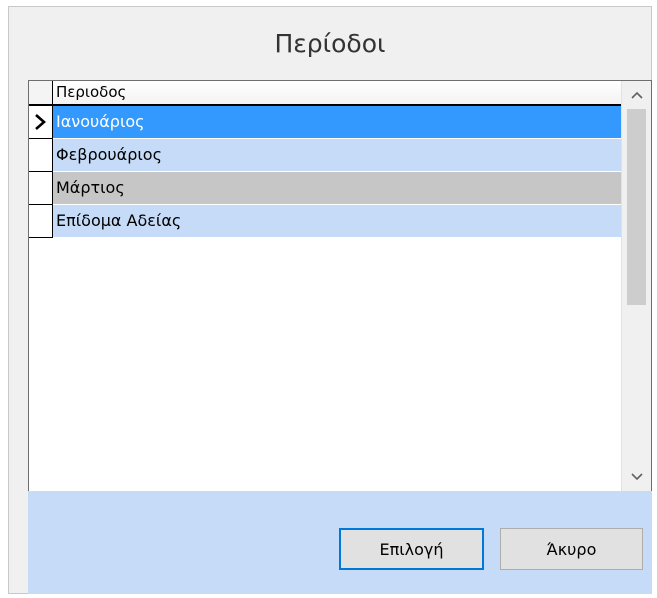 Image resolution: width=657 pixels, height=598 pixels. Describe the element at coordinates (337, 221) in the screenshot. I see `period-cell: Επίδομα Αδείας` at that location.